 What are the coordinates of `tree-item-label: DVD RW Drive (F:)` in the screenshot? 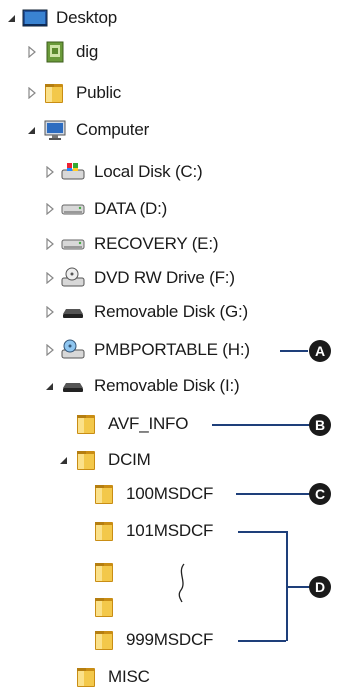 It's located at (164, 277).